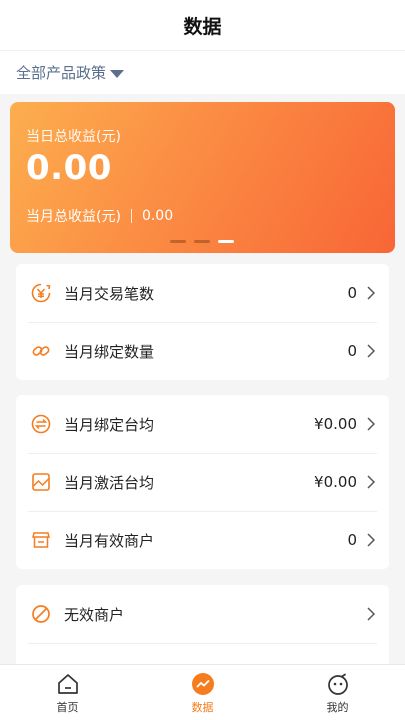 The width and height of the screenshot is (405, 720). I want to click on row-label: 当月交易笔数, so click(109, 293).